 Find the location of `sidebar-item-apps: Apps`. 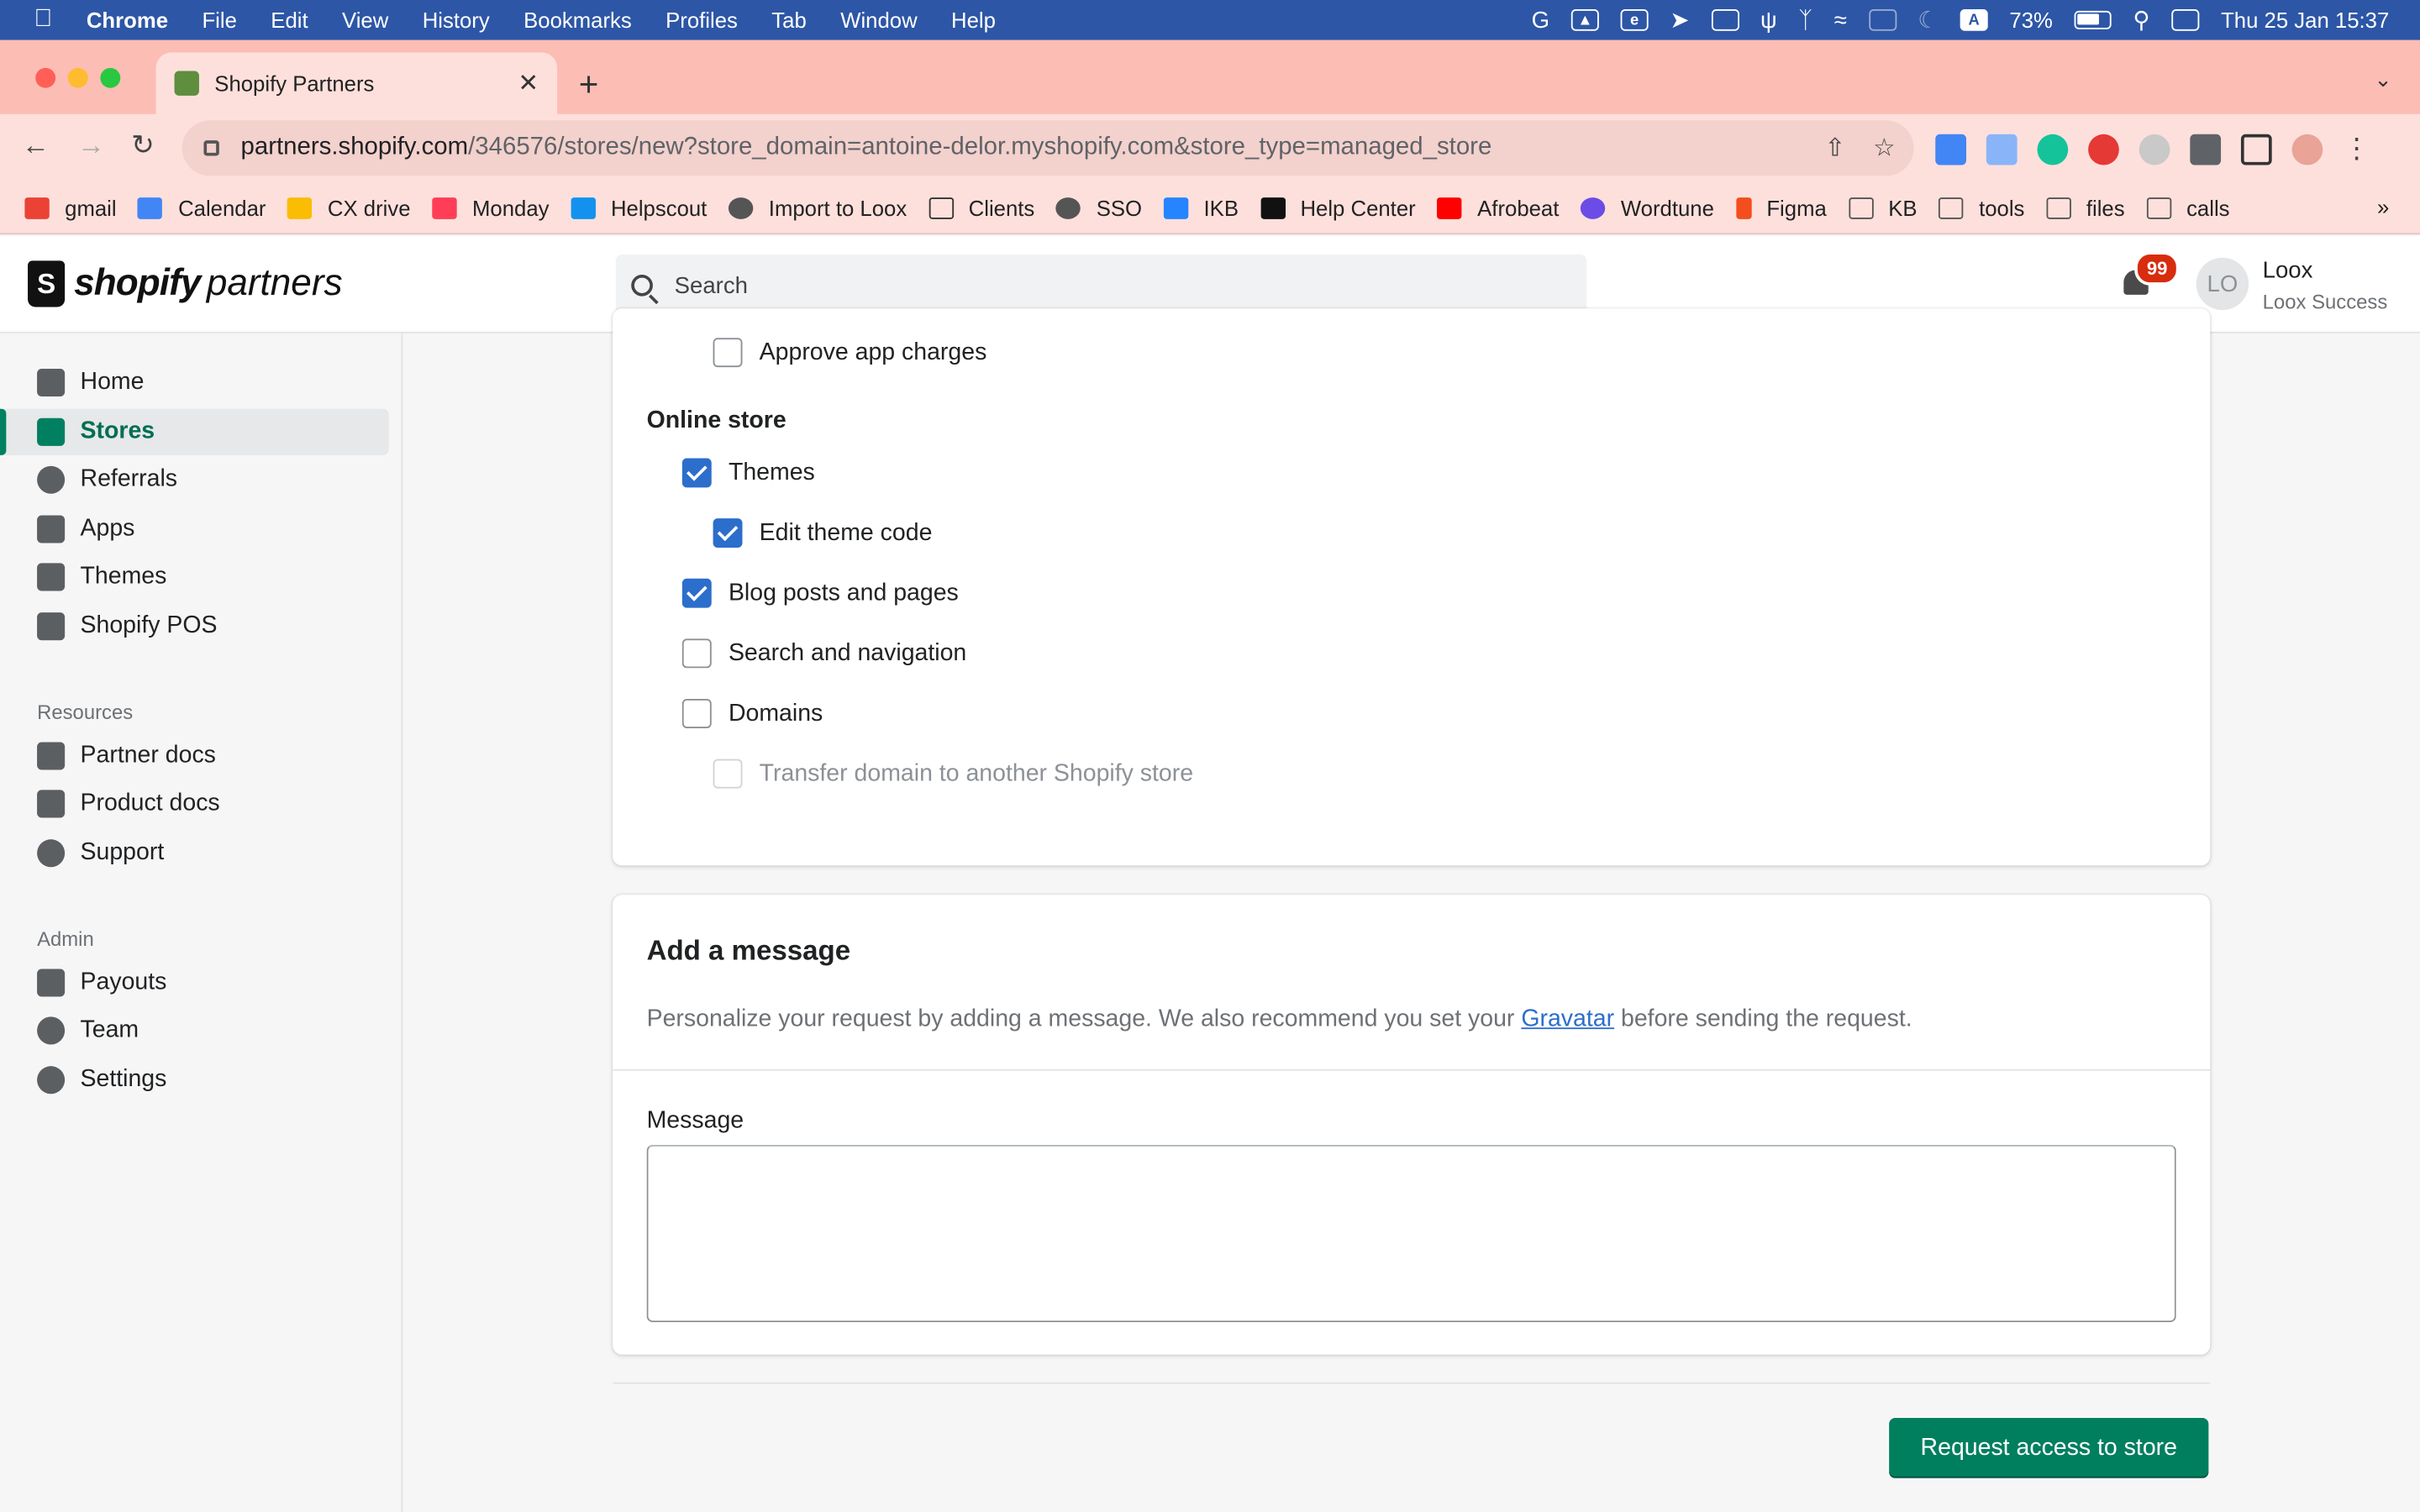

sidebar-item-apps: Apps is located at coordinates (195, 529).